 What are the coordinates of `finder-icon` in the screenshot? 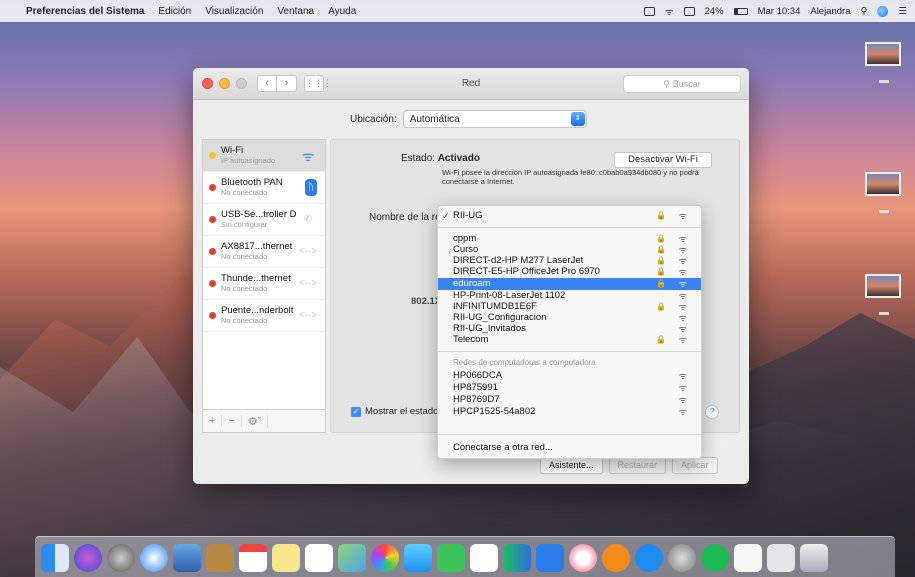 It's located at (55, 557).